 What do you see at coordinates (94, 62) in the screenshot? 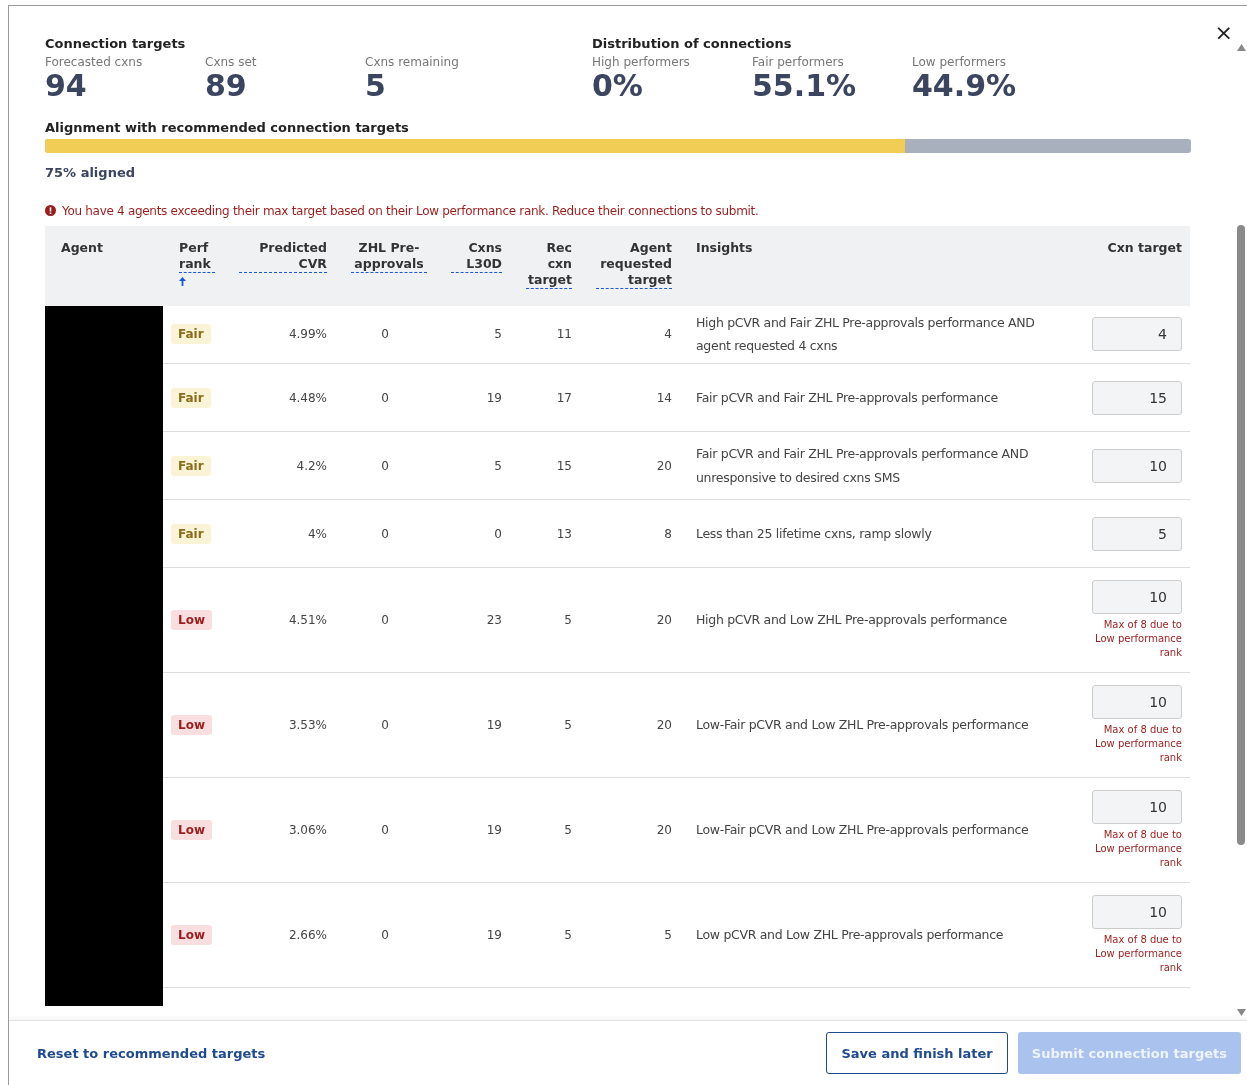
I see `stat-label: Forecasted cxns` at bounding box center [94, 62].